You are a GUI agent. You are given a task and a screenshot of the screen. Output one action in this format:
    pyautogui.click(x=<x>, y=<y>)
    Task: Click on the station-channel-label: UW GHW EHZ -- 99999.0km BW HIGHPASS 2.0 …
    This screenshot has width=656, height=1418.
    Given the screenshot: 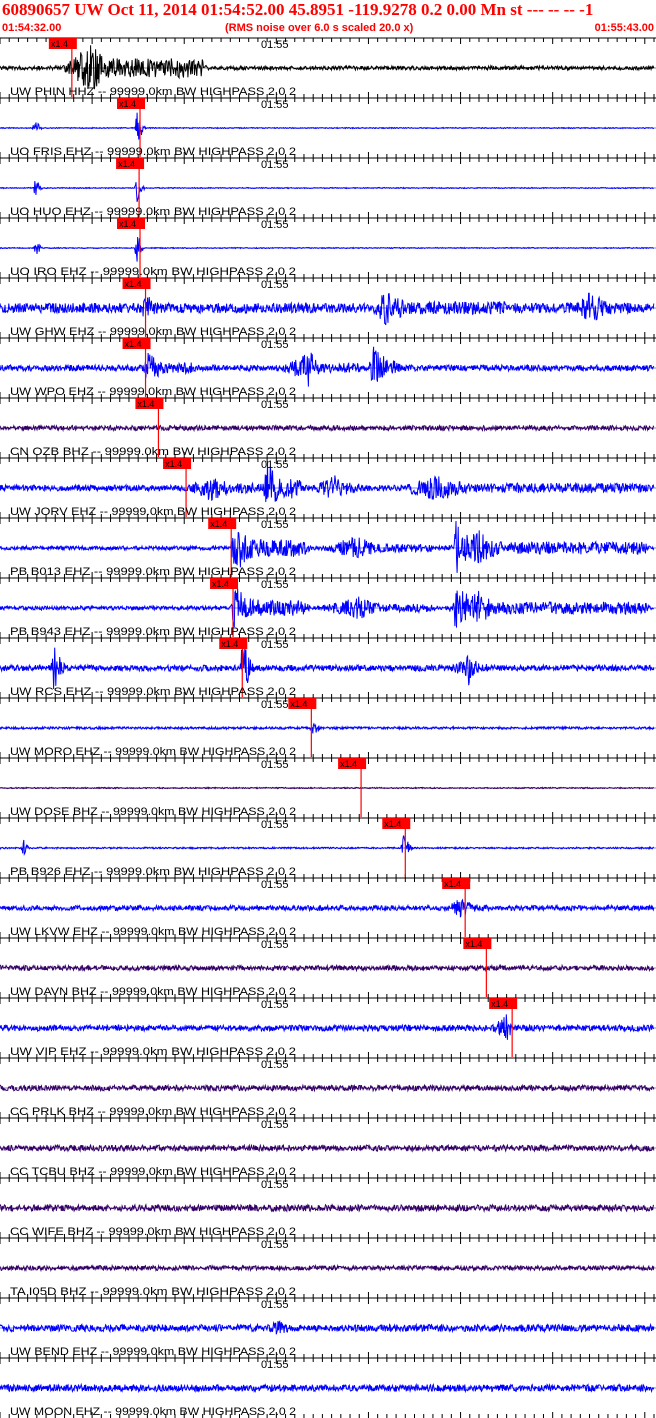 What is the action you would take?
    pyautogui.click(x=153, y=332)
    